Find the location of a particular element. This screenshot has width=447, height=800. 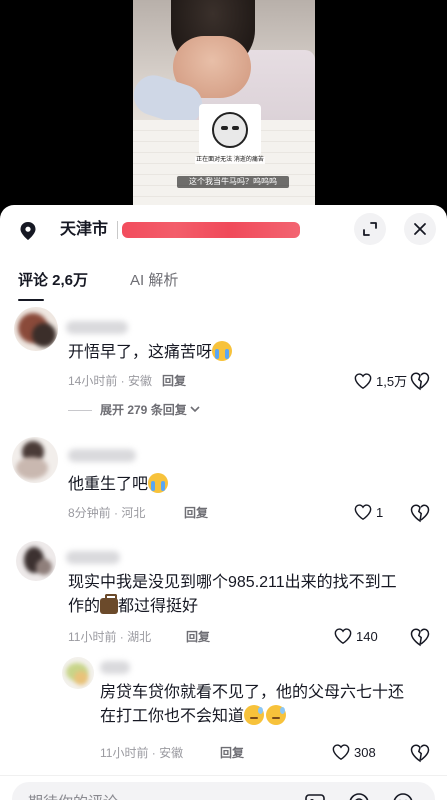

like-button: 1,5万 is located at coordinates (380, 380).